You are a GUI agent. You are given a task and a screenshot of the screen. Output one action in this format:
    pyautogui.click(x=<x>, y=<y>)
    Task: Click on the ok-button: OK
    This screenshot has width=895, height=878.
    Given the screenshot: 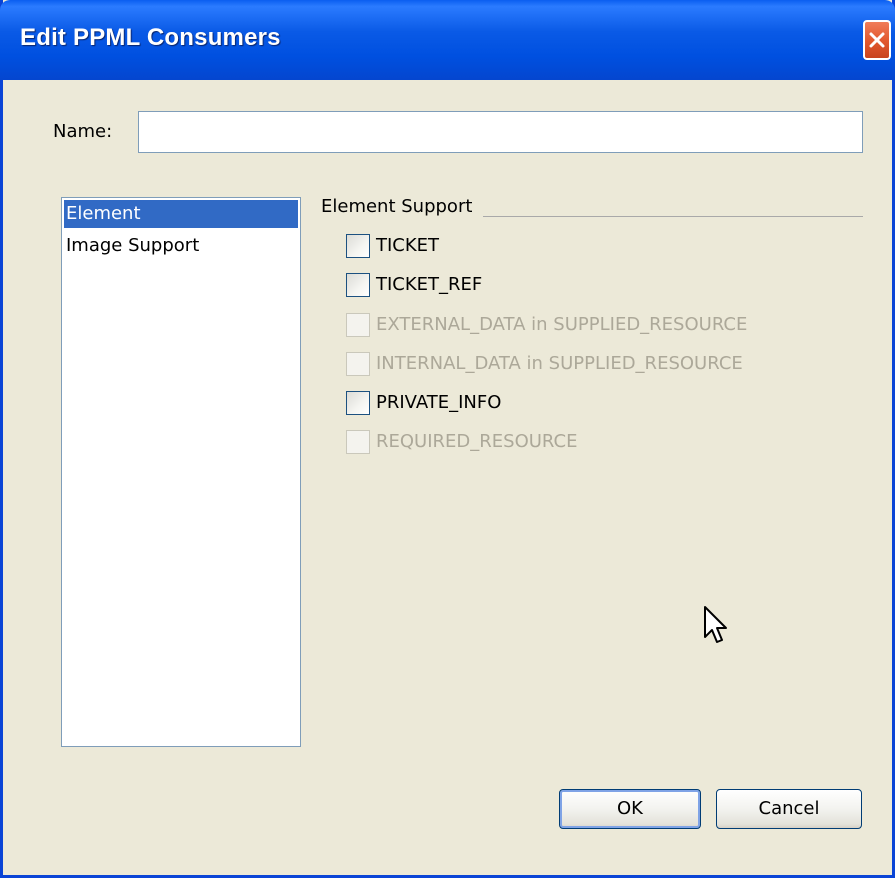 What is the action you would take?
    pyautogui.click(x=630, y=809)
    